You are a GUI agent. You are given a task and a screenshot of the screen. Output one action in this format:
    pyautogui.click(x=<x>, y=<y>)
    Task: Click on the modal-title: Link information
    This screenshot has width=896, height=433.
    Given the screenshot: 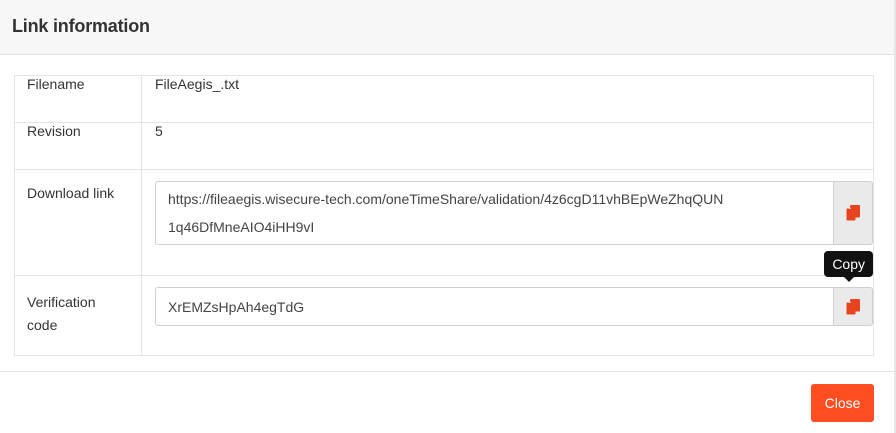 What is the action you would take?
    pyautogui.click(x=81, y=26)
    